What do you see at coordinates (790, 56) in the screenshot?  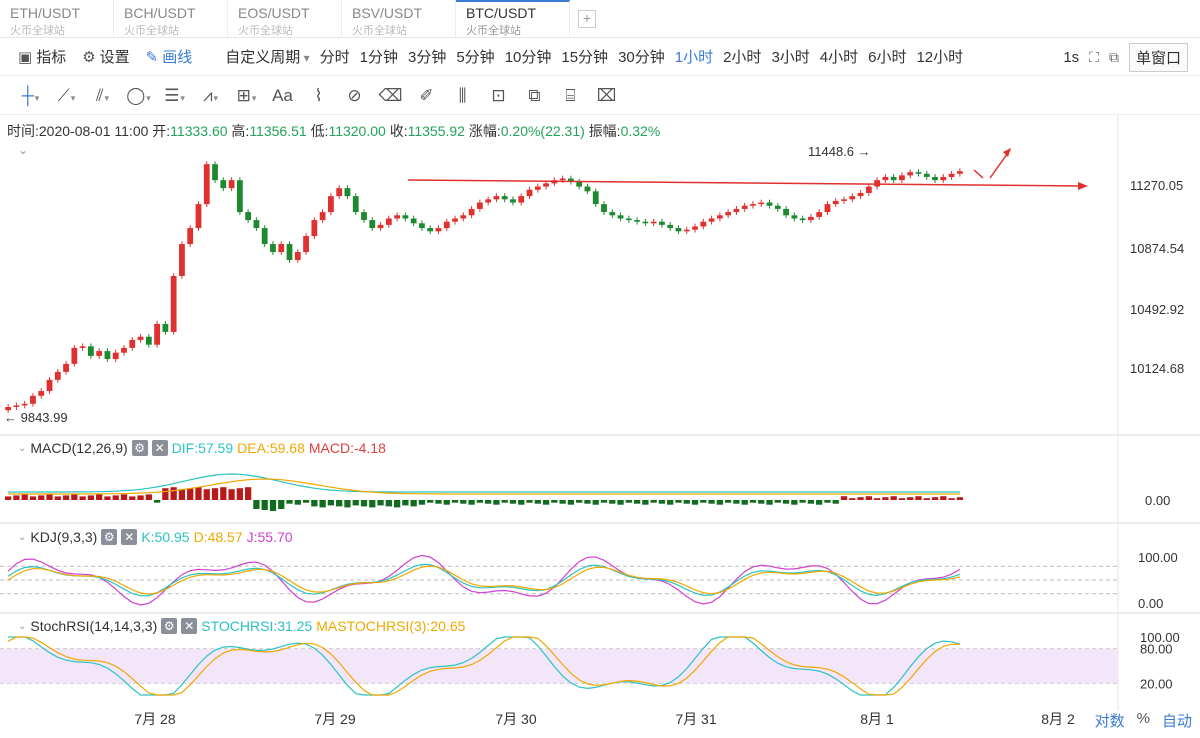 I see `period-9: 3小时` at bounding box center [790, 56].